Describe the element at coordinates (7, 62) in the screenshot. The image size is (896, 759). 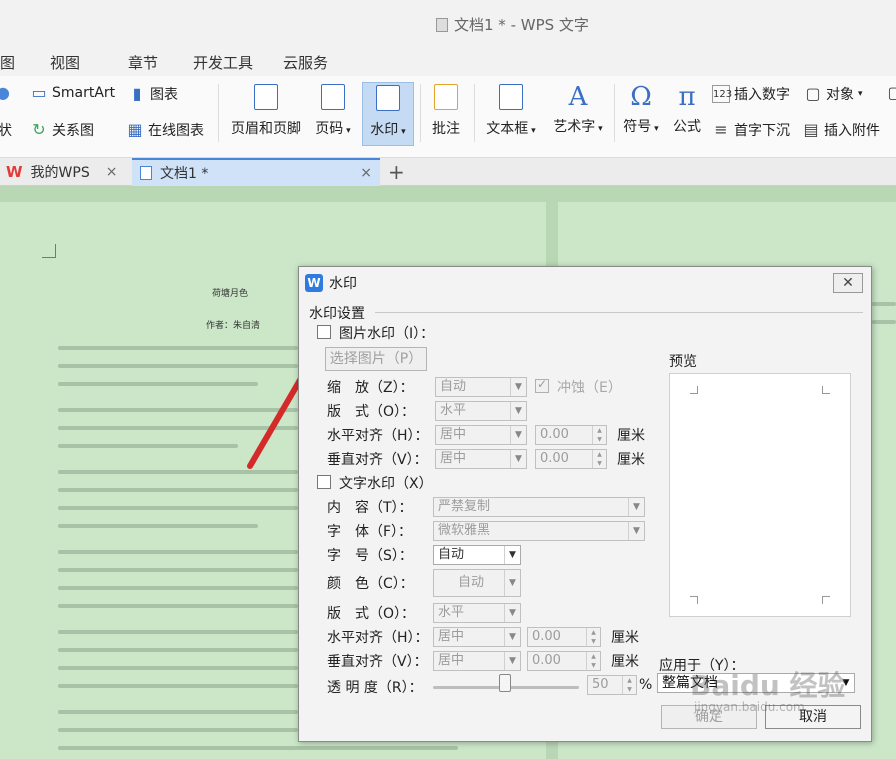
I see `menu-item-truncated: 图` at that location.